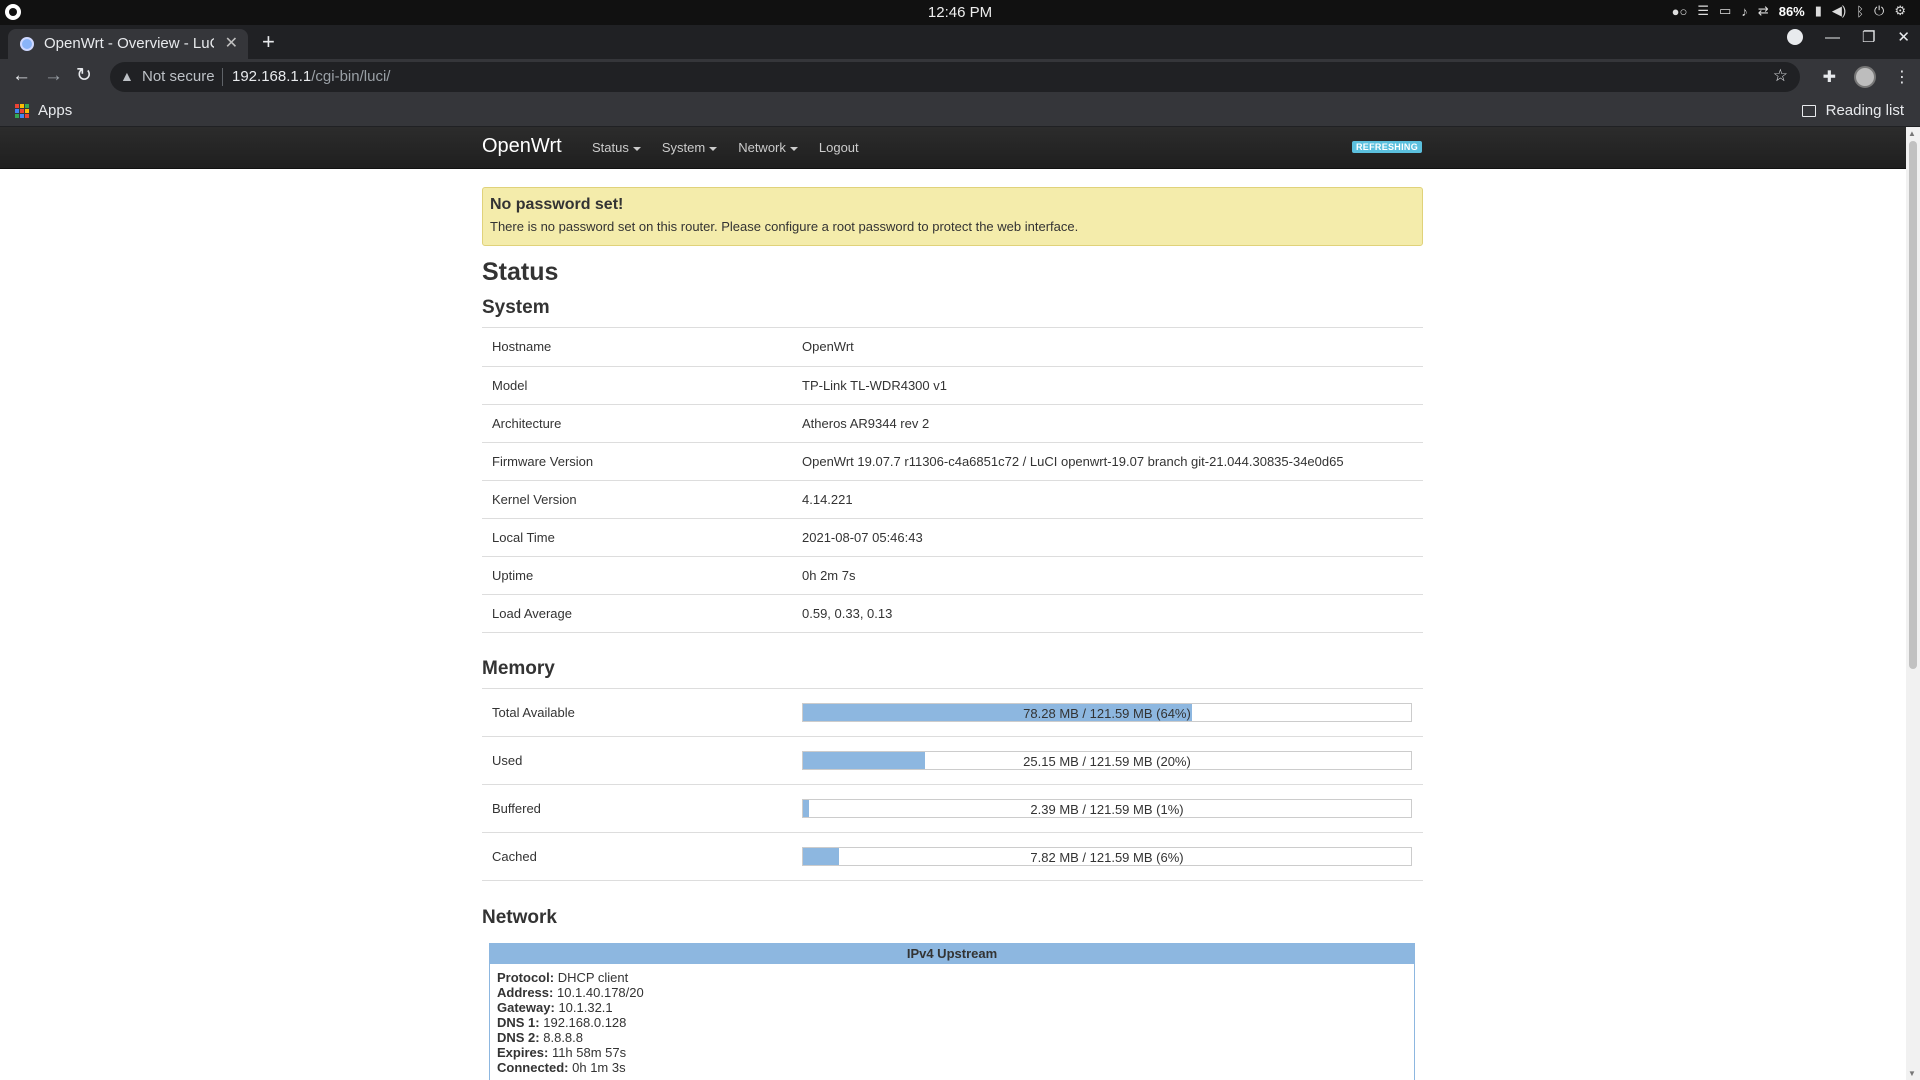 This screenshot has width=1920, height=1080. I want to click on menu-system: System, so click(689, 147).